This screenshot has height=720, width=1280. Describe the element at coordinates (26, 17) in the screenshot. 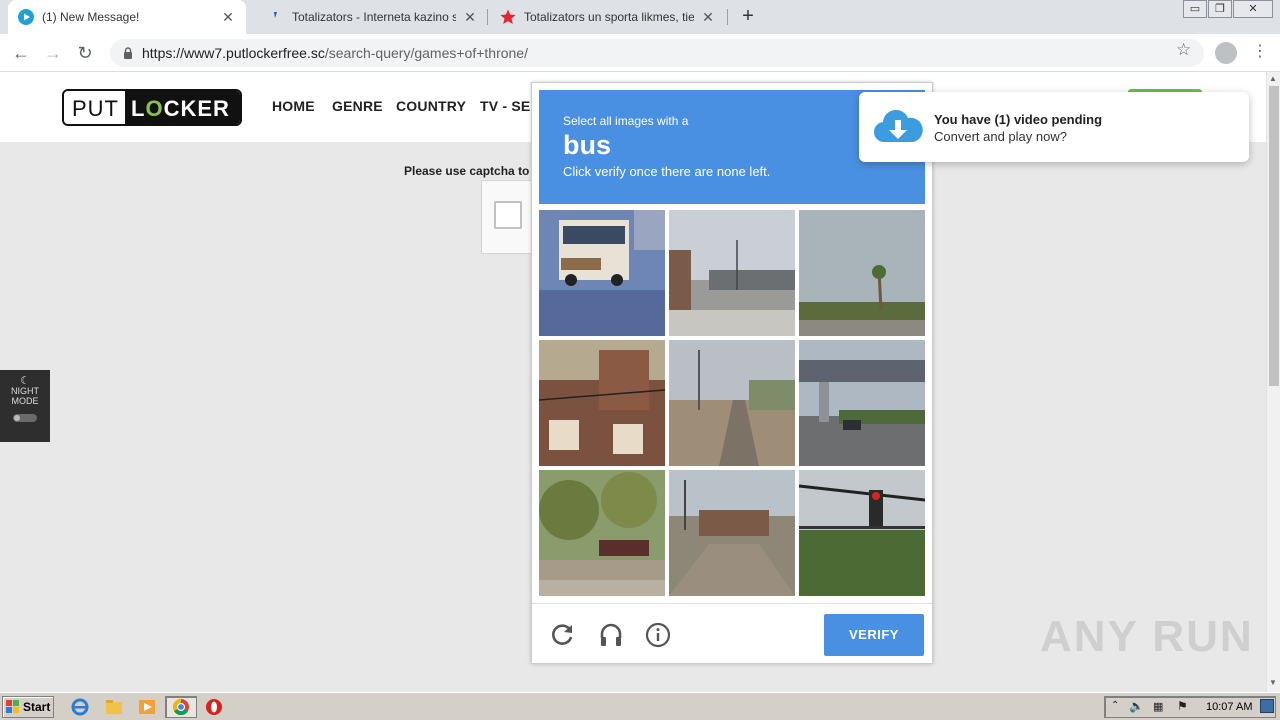

I see `play-icon` at that location.